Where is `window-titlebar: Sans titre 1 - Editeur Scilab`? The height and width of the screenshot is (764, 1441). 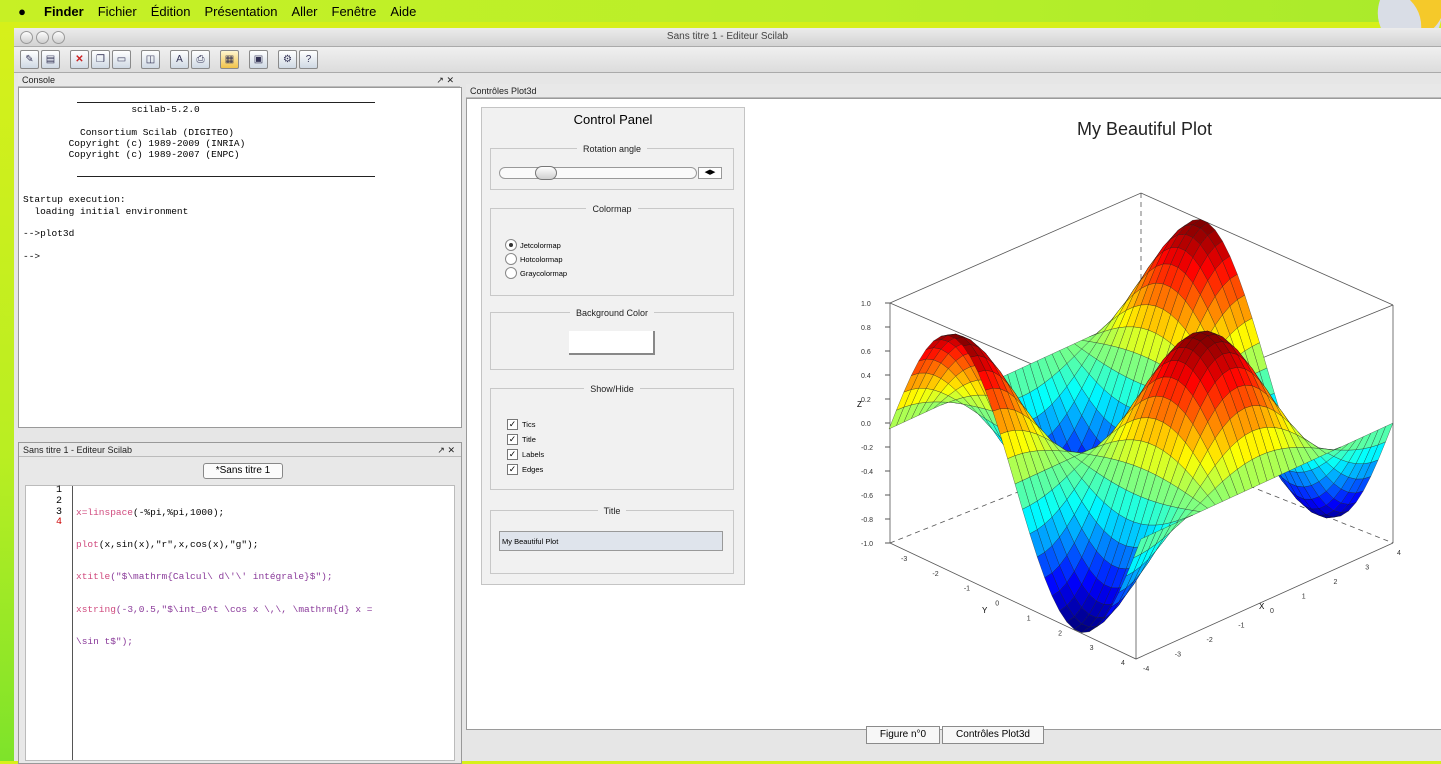 window-titlebar: Sans titre 1 - Editeur Scilab is located at coordinates (727, 37).